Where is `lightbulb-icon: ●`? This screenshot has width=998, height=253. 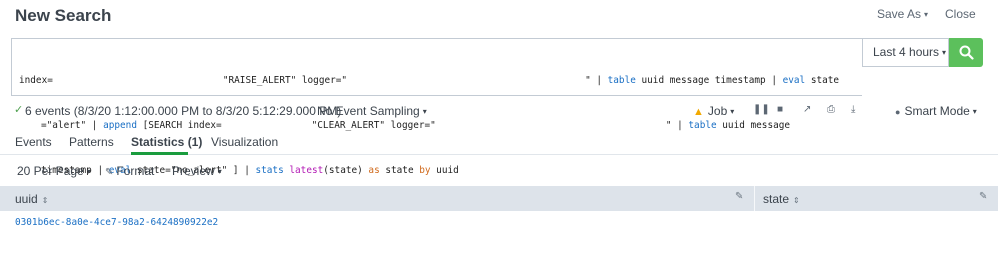
lightbulb-icon: ● is located at coordinates (898, 112).